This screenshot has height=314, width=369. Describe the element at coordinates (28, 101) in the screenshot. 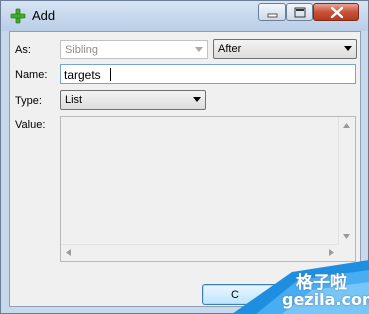

I see `type-label: Type:` at that location.